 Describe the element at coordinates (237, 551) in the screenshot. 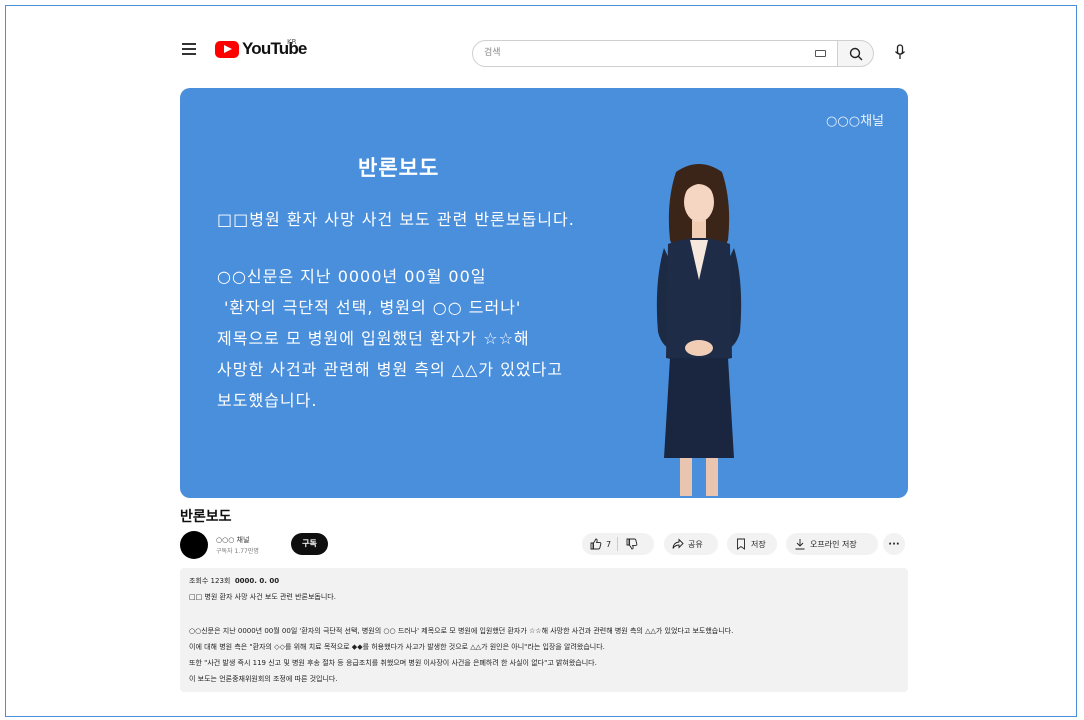

I see `subscriber-count: 구독자 1.77만명` at that location.